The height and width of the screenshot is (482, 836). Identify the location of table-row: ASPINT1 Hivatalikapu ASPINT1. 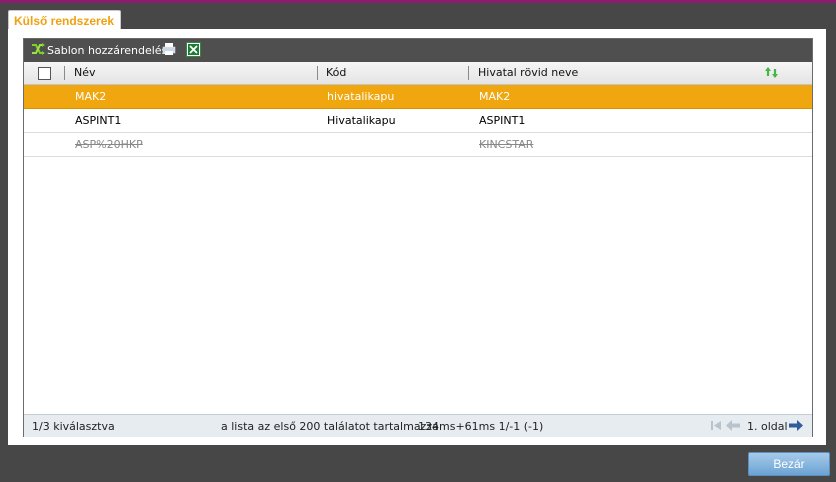
(418, 121).